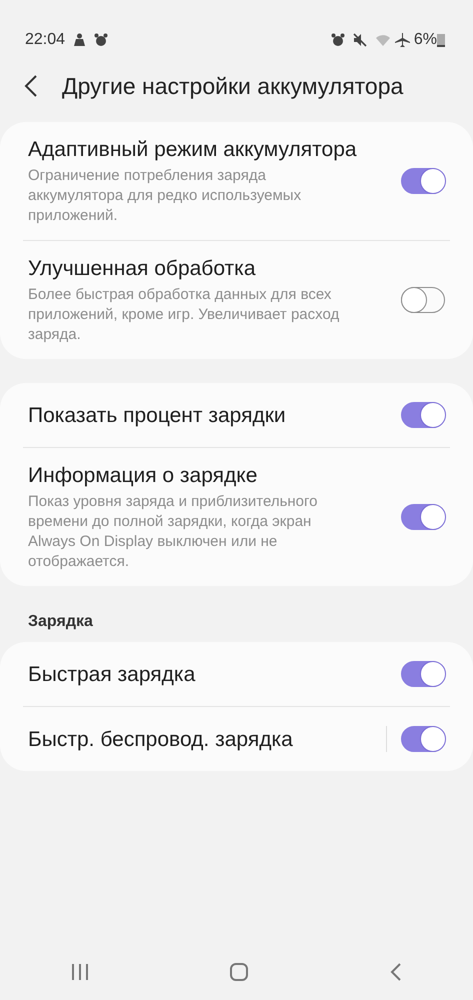 The image size is (473, 1000). What do you see at coordinates (45, 40) in the screenshot?
I see `clock: 22:04` at bounding box center [45, 40].